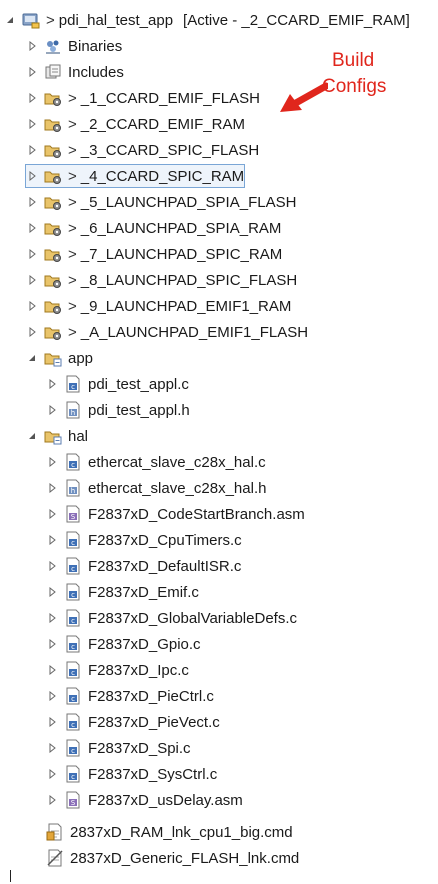  Describe the element at coordinates (130, 696) in the screenshot. I see `tree-item-file: c F2837xD_PieCtrl.c` at that location.